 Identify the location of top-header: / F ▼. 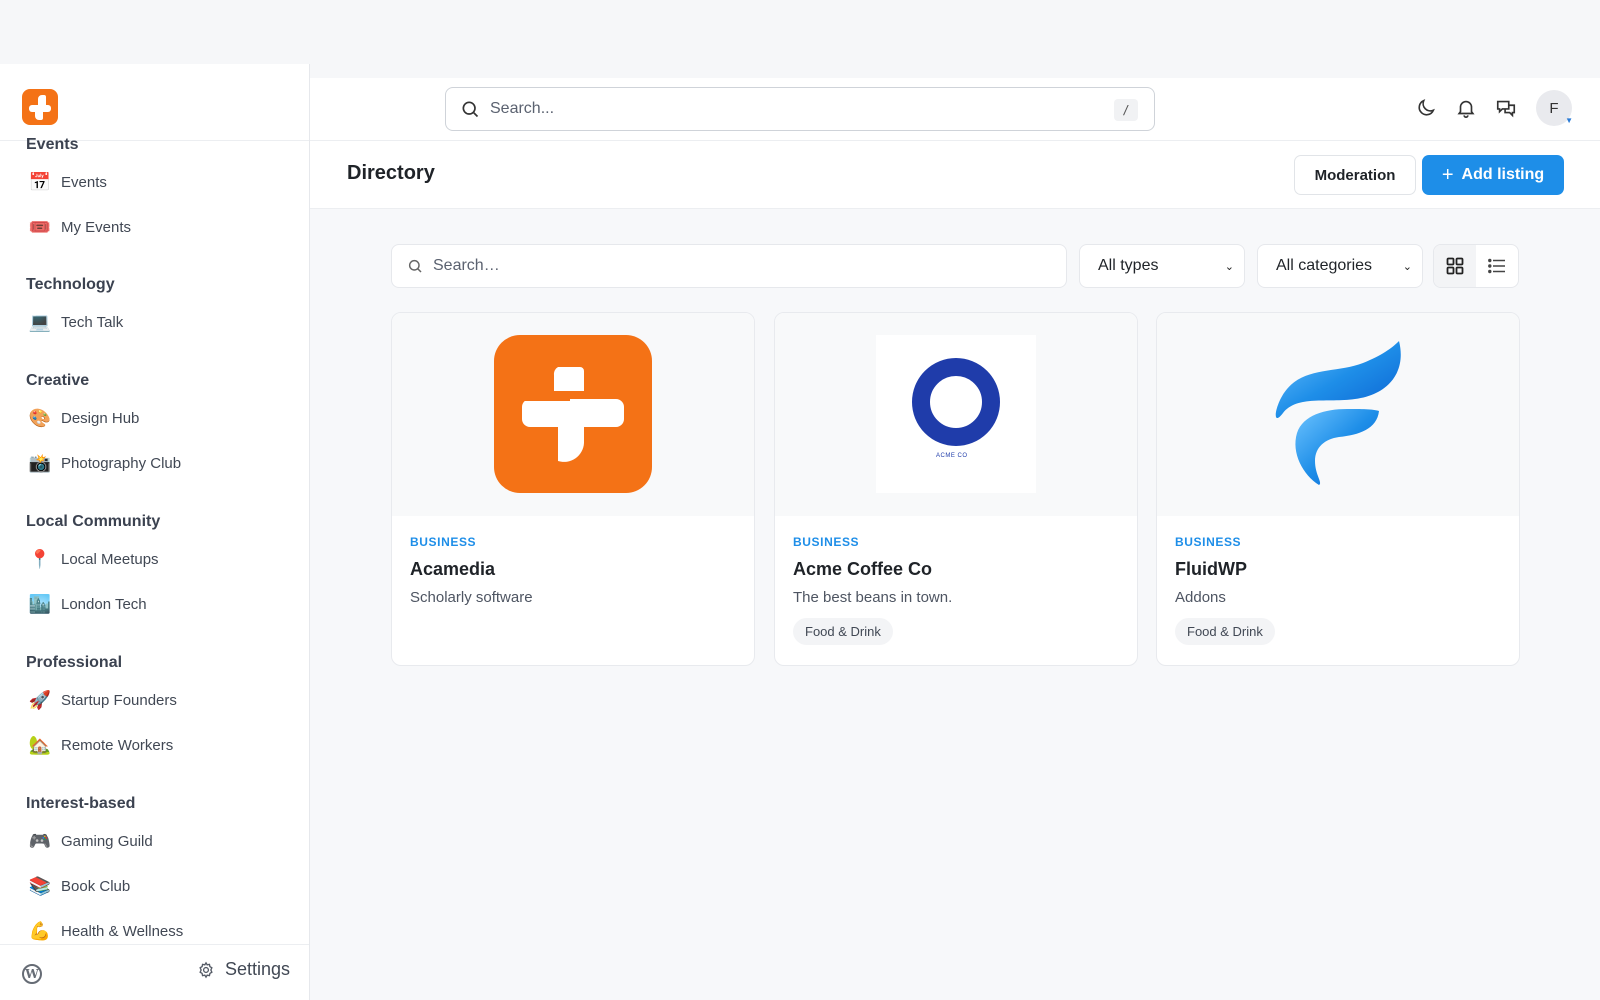
(955, 109).